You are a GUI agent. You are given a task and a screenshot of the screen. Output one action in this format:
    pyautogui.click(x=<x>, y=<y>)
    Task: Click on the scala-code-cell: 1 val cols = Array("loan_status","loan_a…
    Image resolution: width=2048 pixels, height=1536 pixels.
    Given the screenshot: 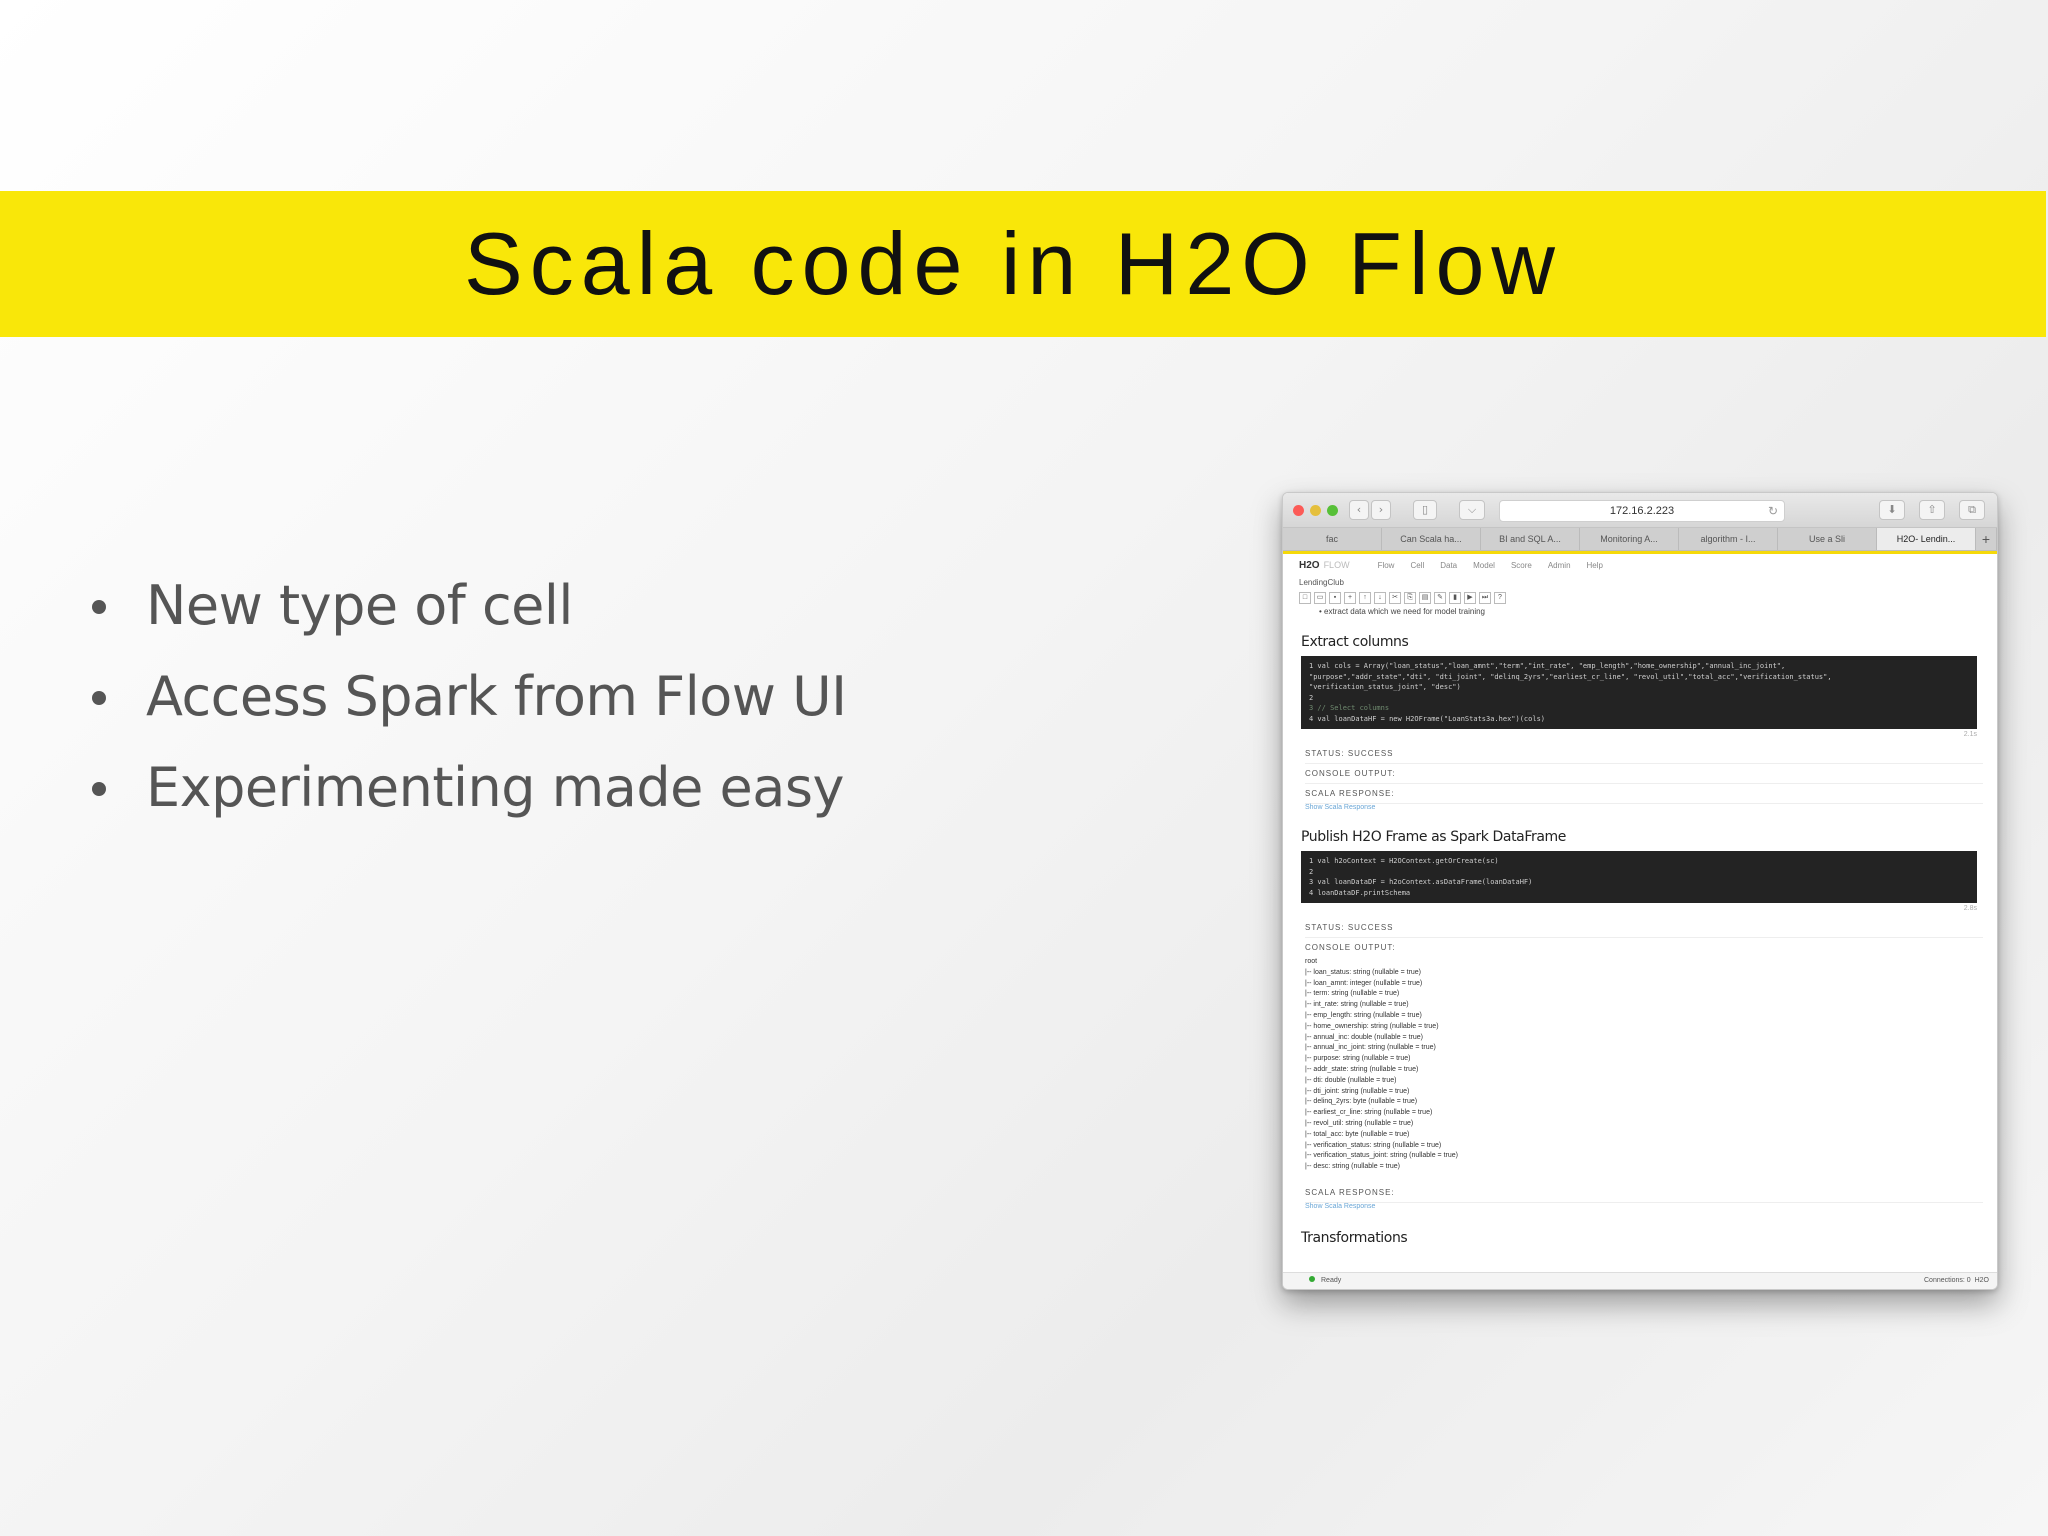 What is the action you would take?
    pyautogui.click(x=1639, y=692)
    